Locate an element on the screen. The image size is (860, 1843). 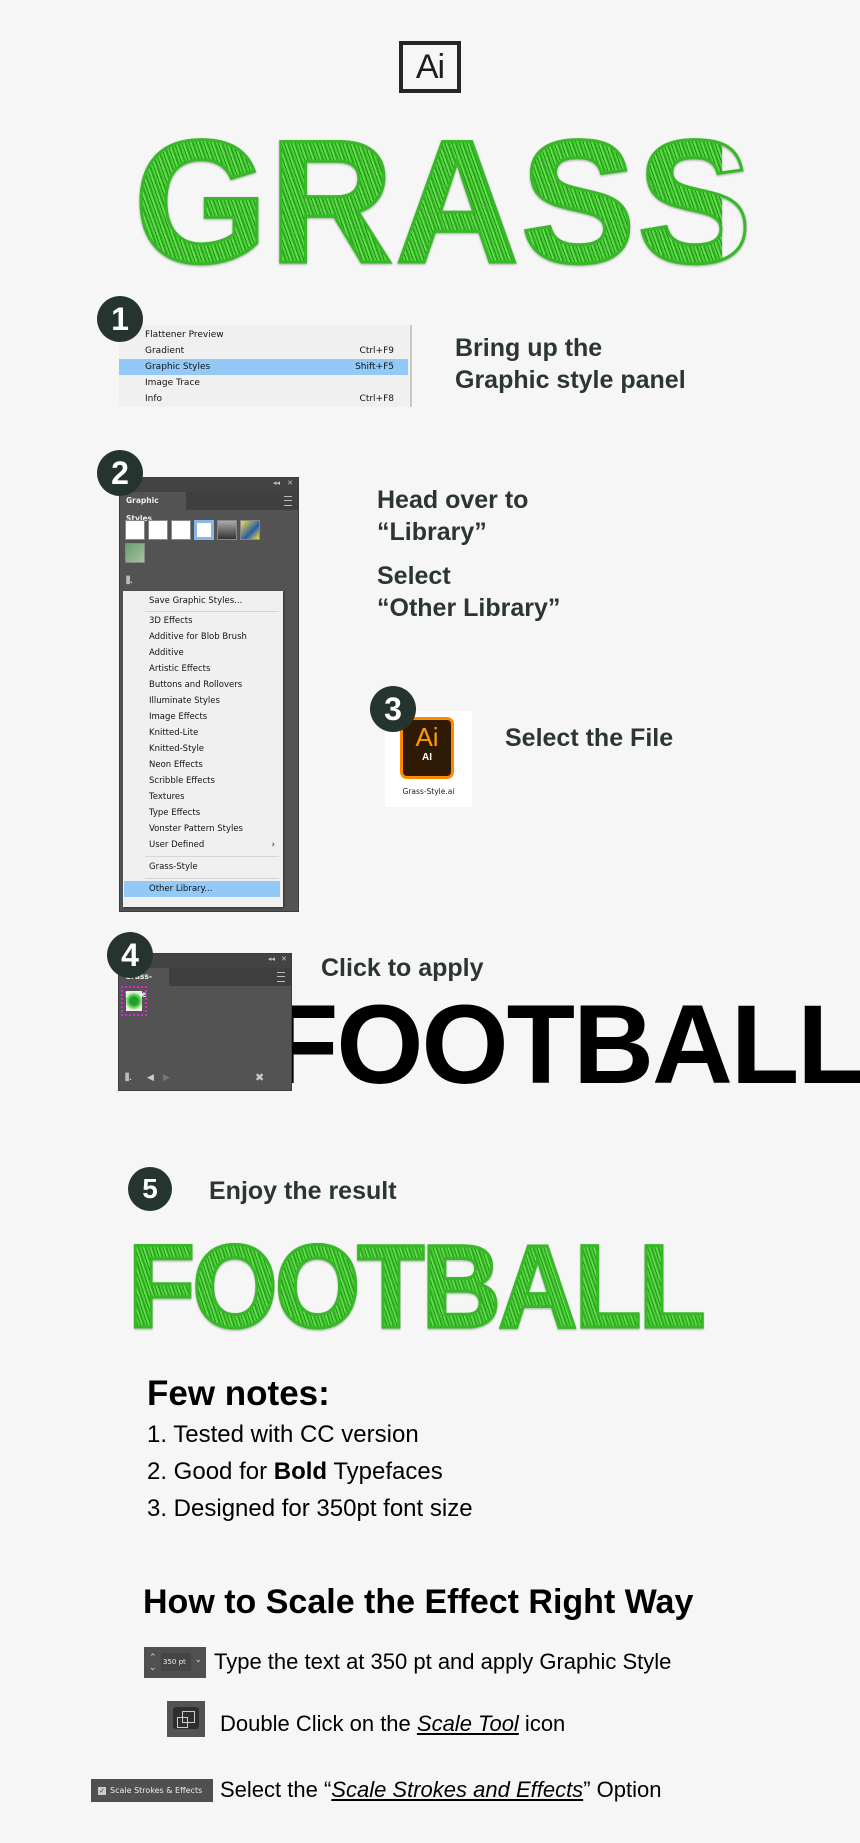
illustrator-logo: Ai is located at coordinates (430, 67).